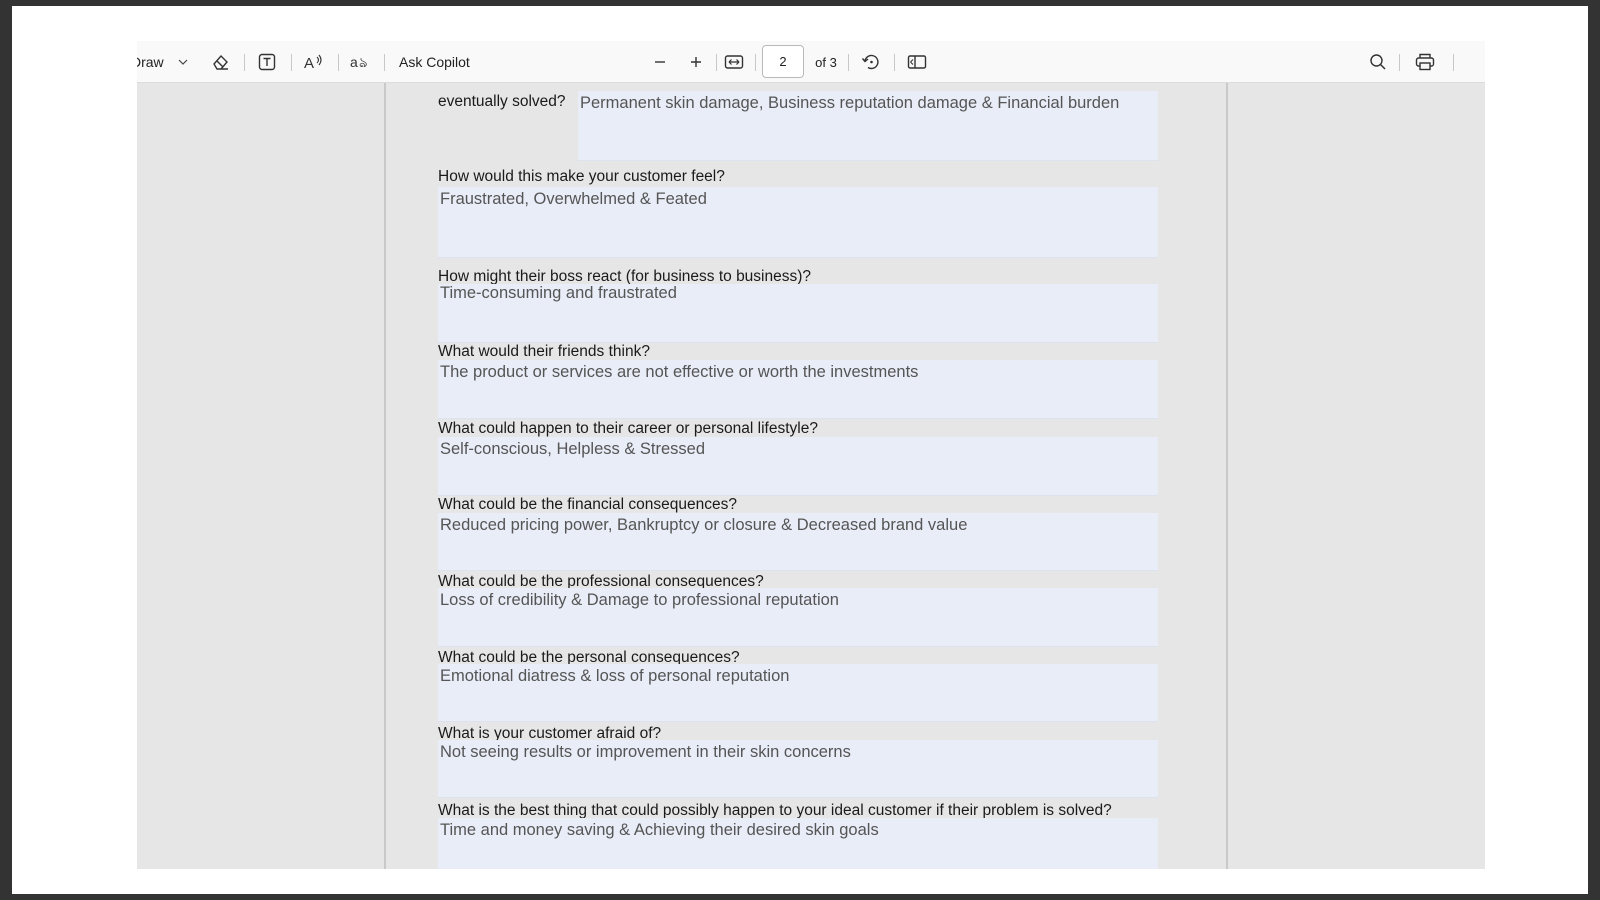 This screenshot has height=900, width=1600. Describe the element at coordinates (660, 62) in the screenshot. I see `zoom-out-icon` at that location.